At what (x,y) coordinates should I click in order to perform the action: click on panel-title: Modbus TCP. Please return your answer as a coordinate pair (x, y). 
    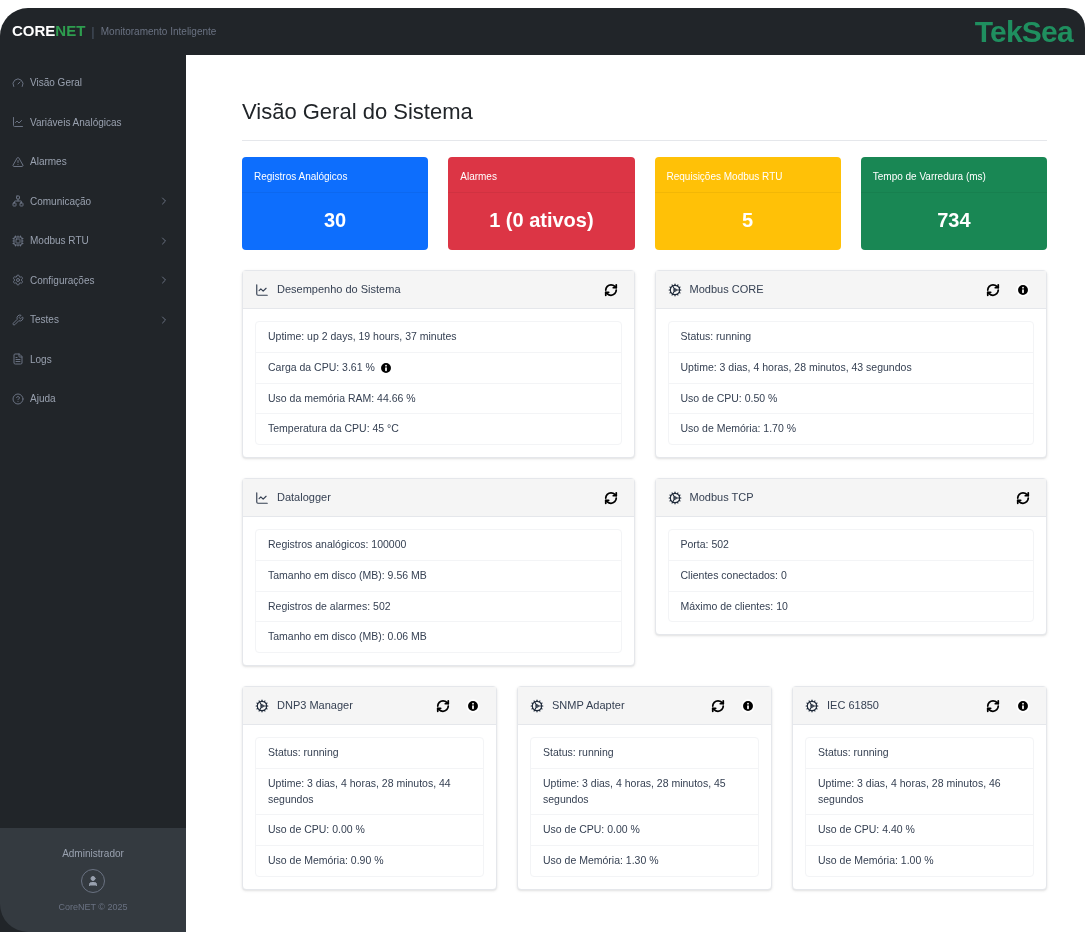
    Looking at the image, I should click on (722, 498).